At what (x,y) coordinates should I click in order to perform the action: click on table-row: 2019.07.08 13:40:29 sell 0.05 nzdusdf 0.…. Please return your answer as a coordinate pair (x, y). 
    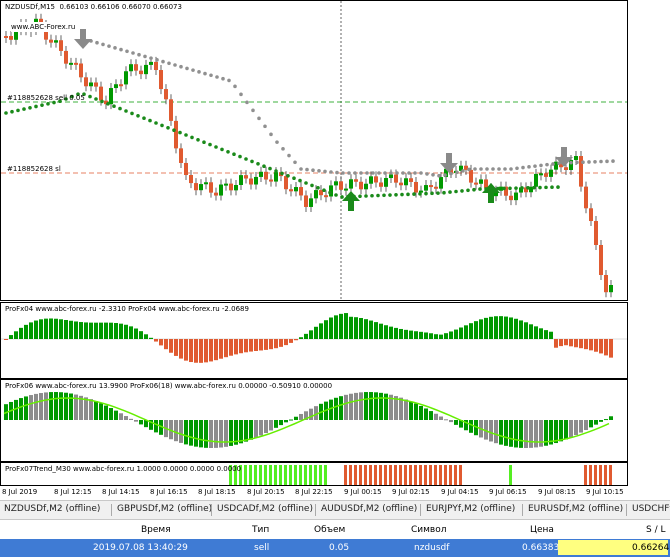
    Looking at the image, I should click on (335, 548).